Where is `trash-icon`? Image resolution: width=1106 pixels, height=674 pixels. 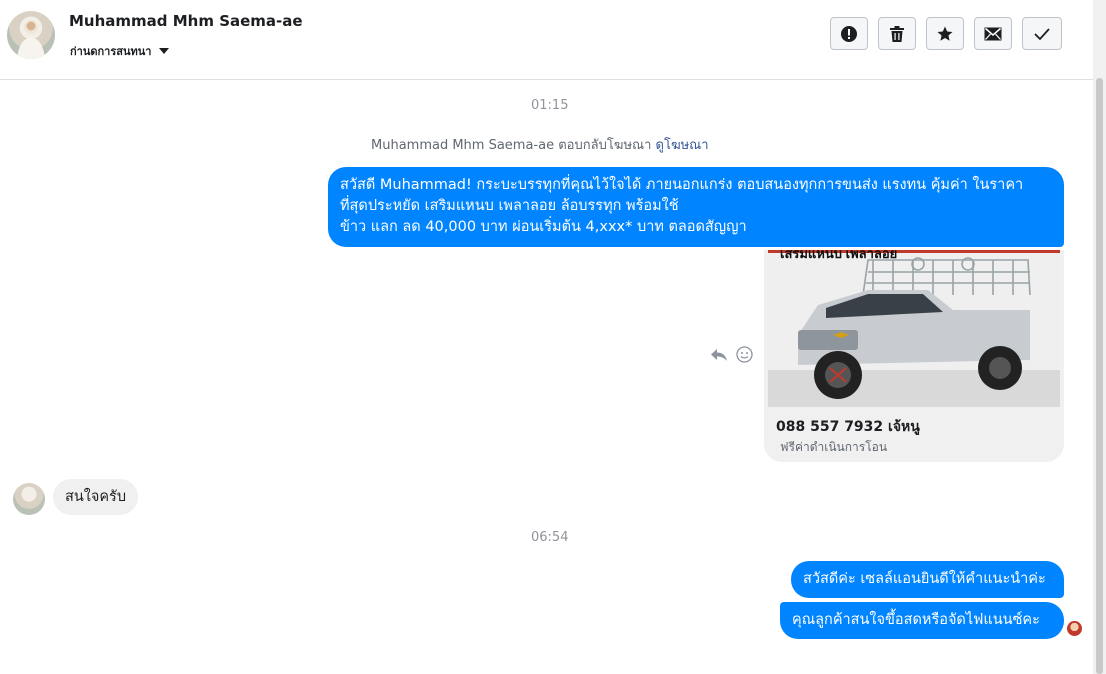
trash-icon is located at coordinates (897, 33).